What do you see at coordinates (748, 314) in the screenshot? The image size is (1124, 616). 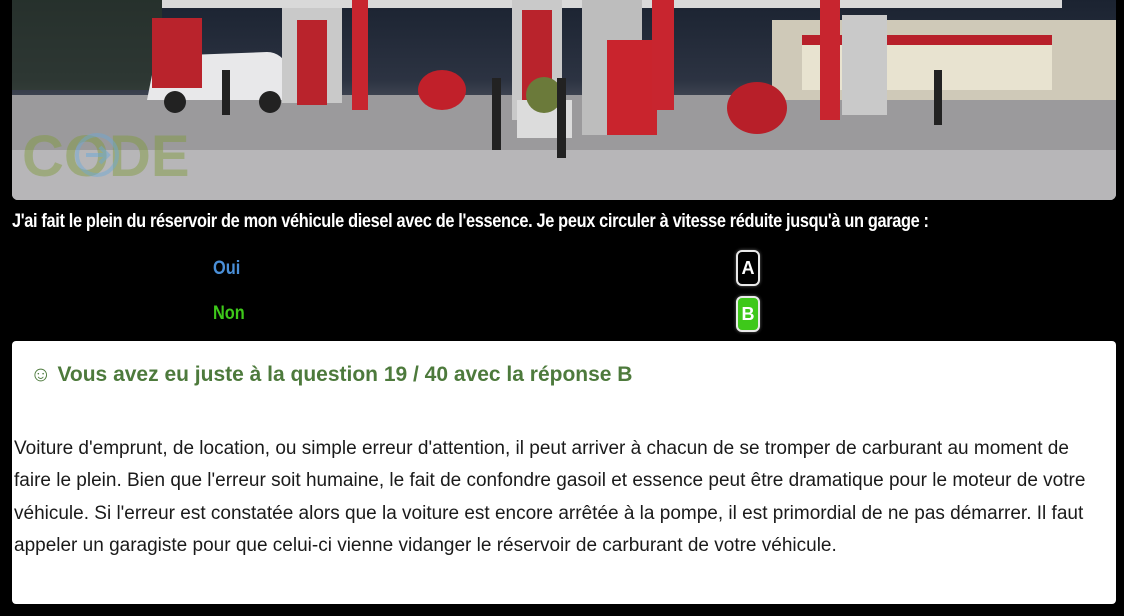 I see `answer-key-b-button: B` at bounding box center [748, 314].